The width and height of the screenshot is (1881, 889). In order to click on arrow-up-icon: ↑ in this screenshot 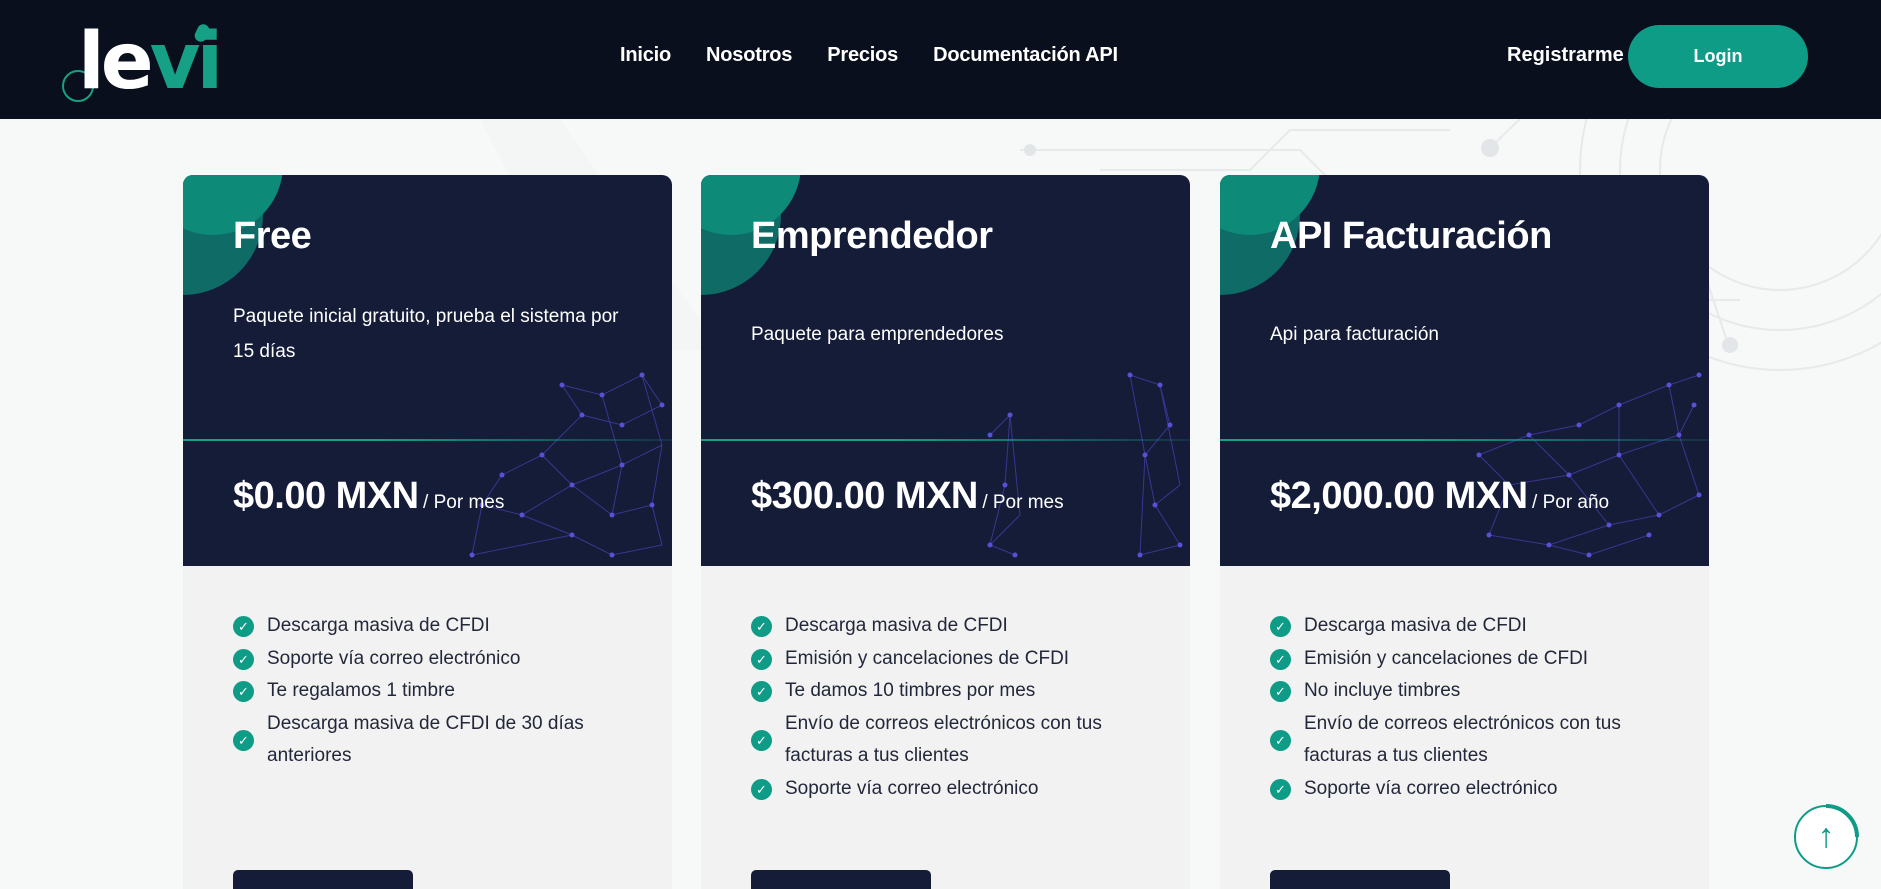, I will do `click(1826, 836)`.